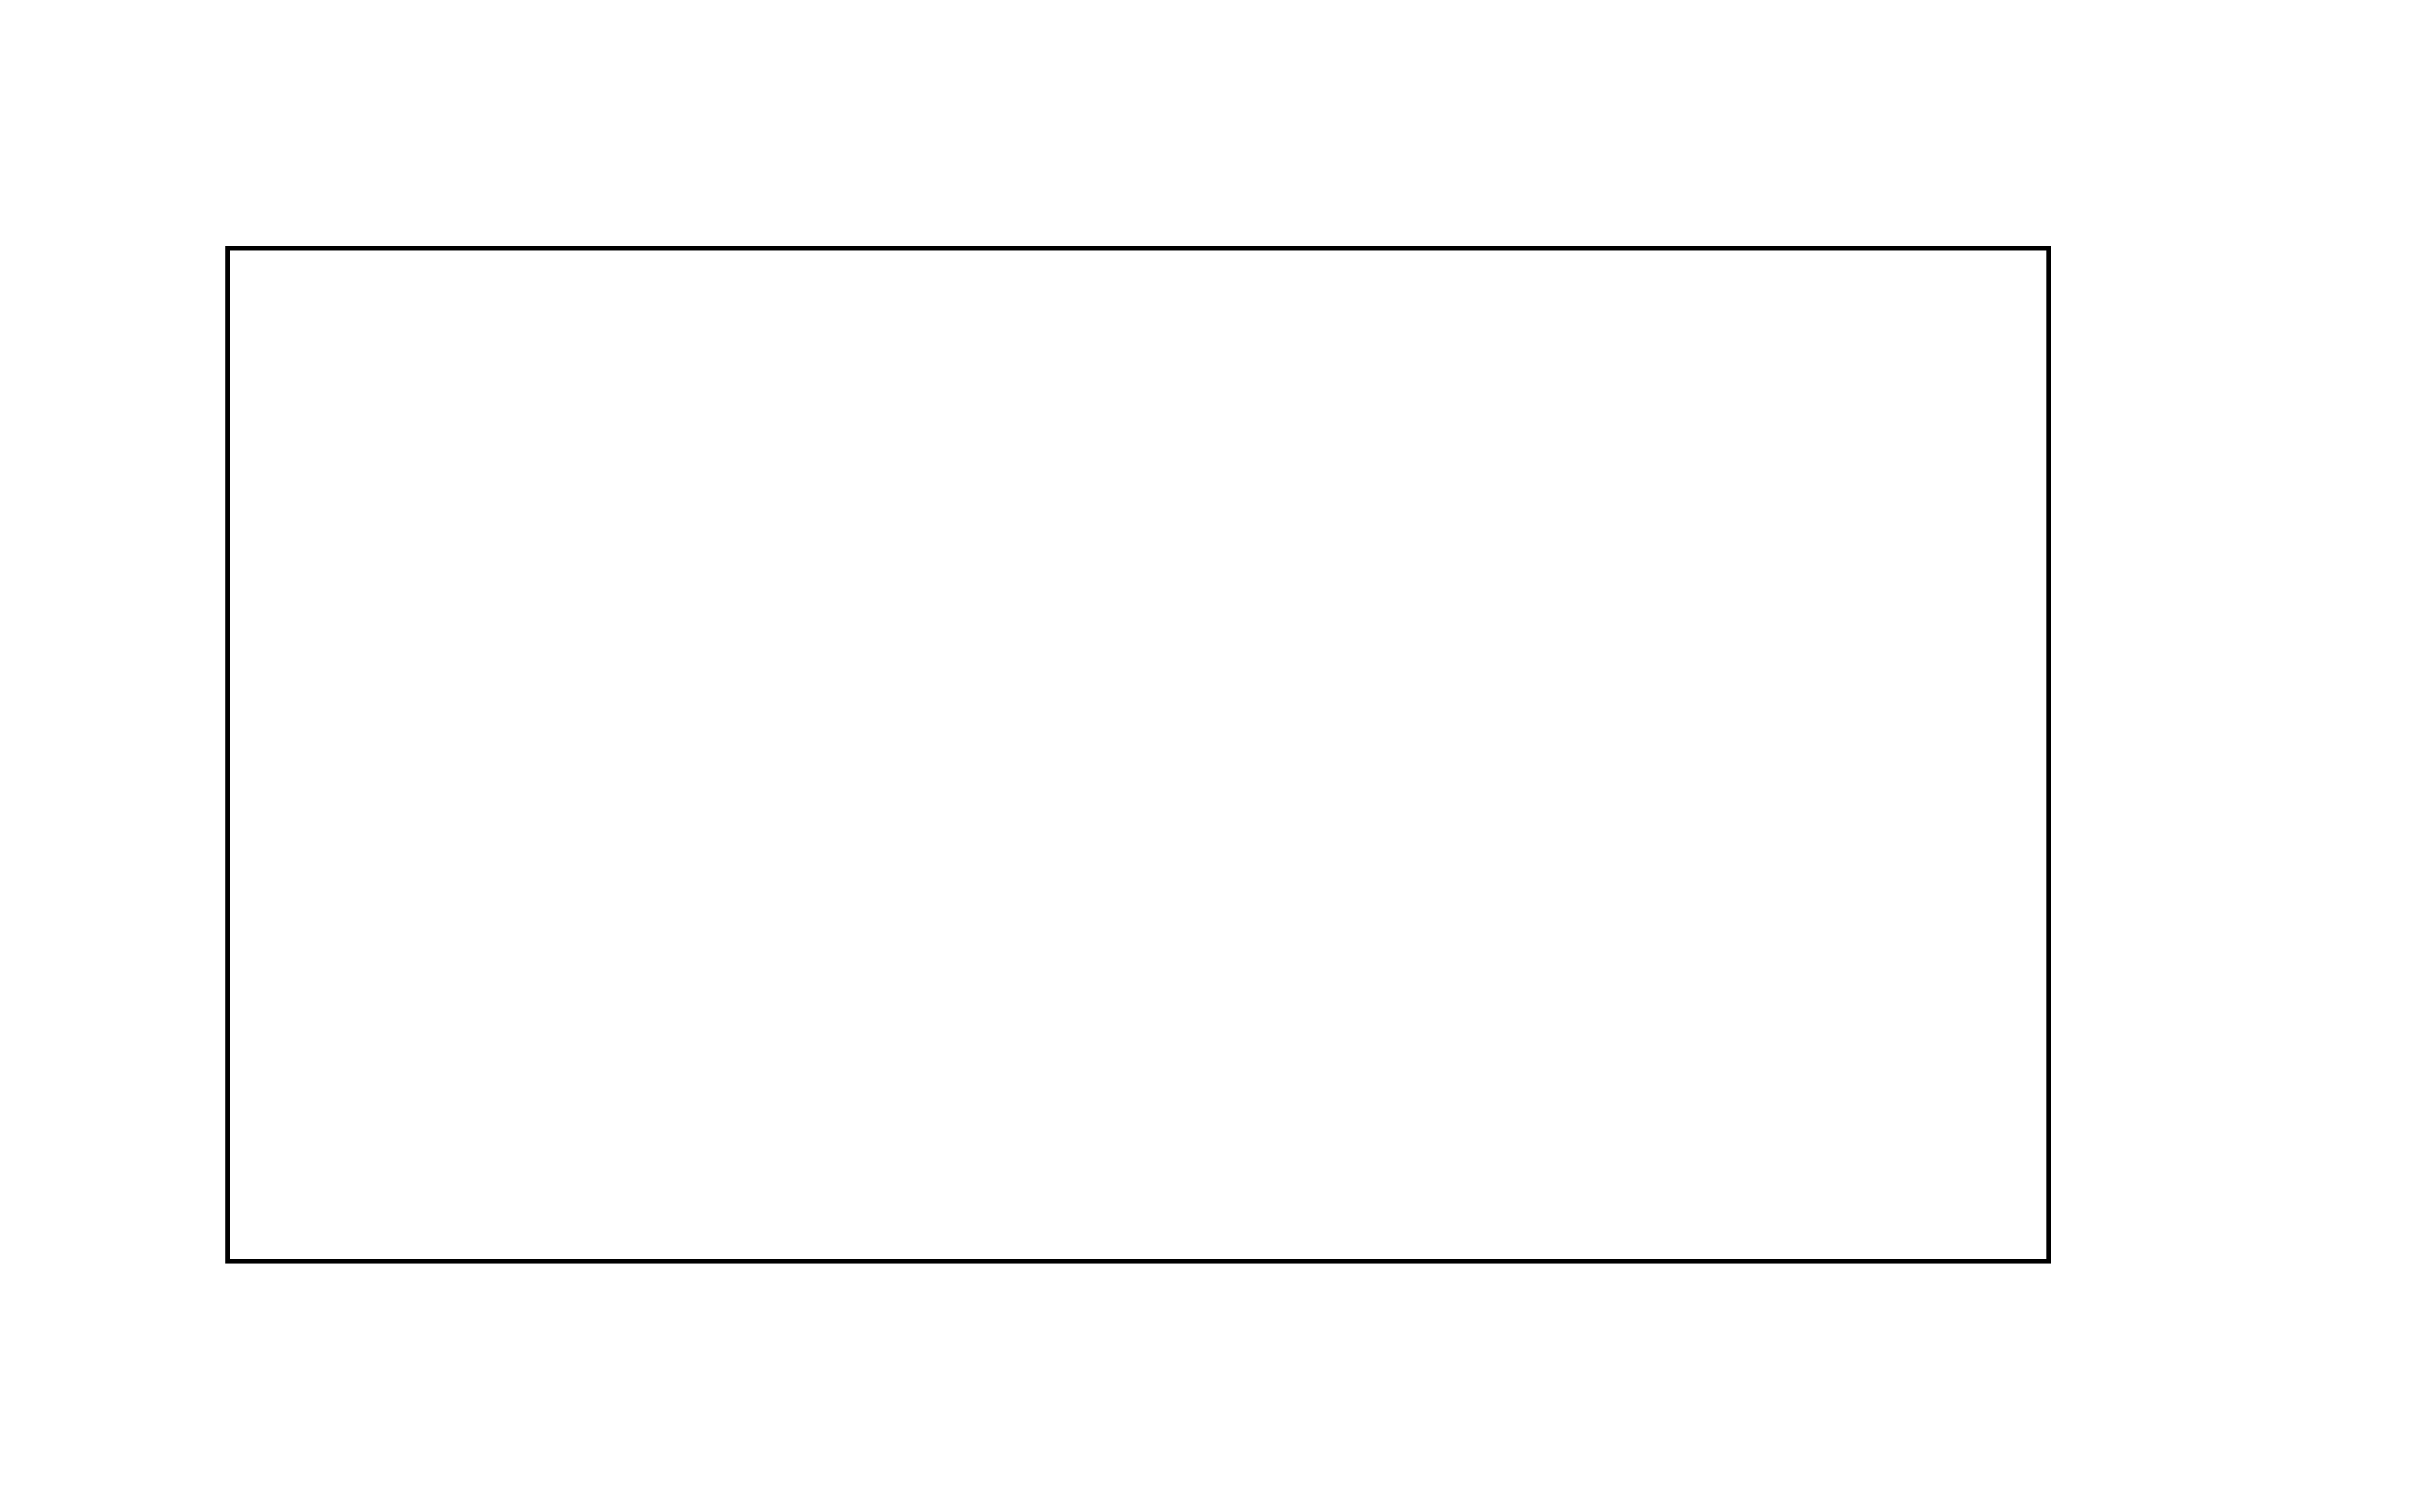  I want to click on legend-swatch-normal, so click(2121, 788).